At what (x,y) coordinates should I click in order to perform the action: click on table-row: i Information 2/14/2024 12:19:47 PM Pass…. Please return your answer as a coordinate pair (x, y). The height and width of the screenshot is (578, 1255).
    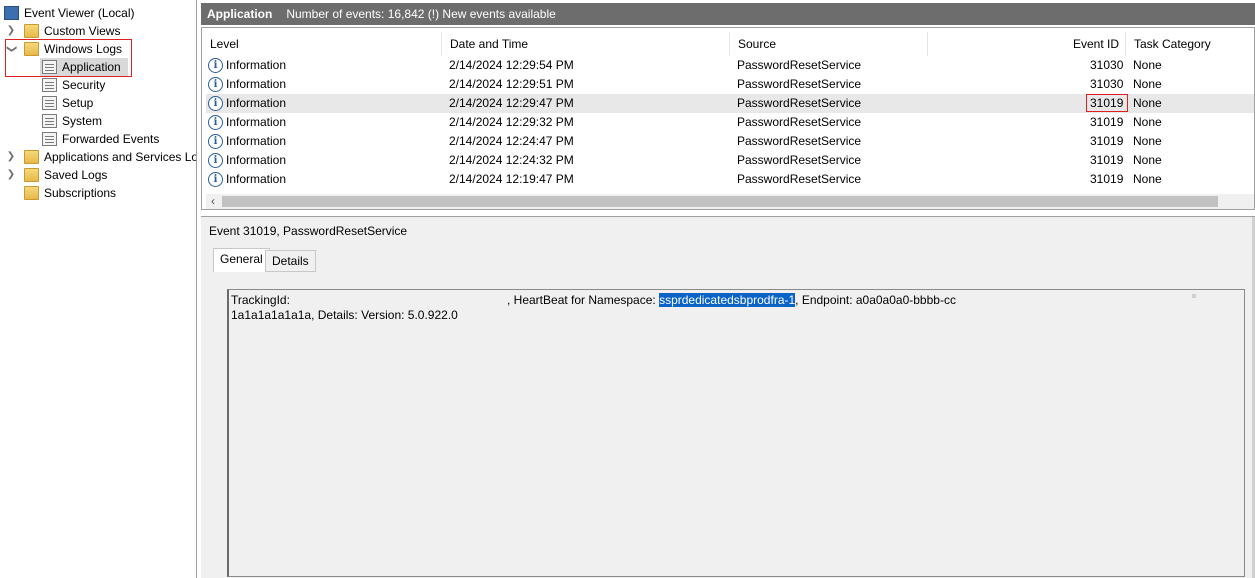
    Looking at the image, I should click on (730, 179).